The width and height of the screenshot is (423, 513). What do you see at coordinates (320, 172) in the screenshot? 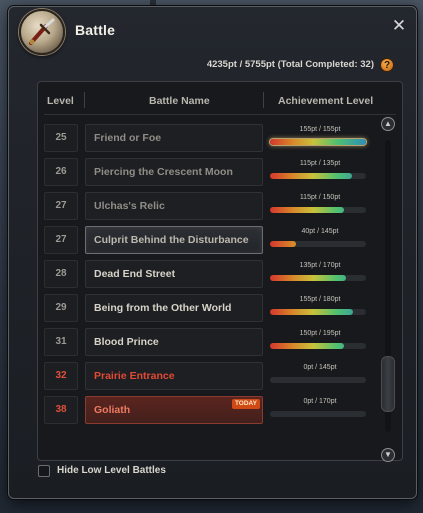
I see `achievement-cell: 115pt / 135pt` at bounding box center [320, 172].